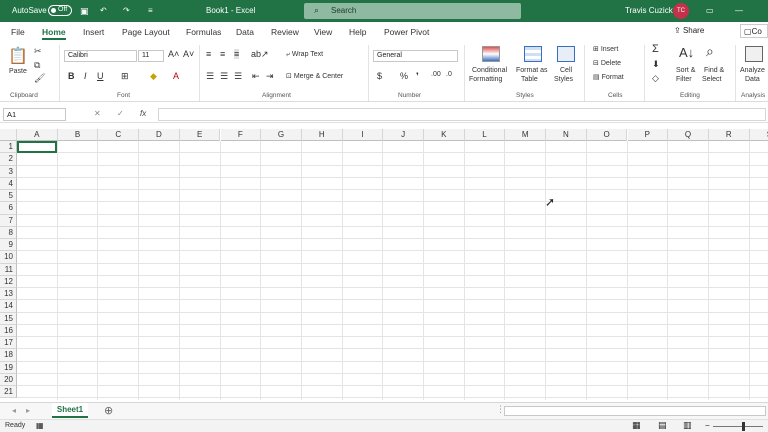  What do you see at coordinates (8, 379) in the screenshot?
I see `row-header-20: 20` at bounding box center [8, 379].